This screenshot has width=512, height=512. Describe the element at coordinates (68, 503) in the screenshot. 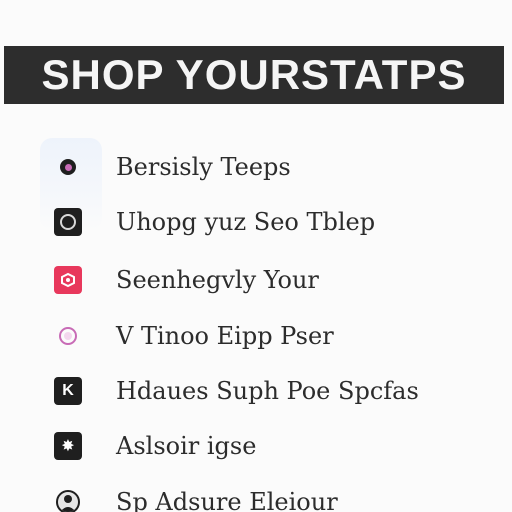

I see `avatar-glyph` at that location.